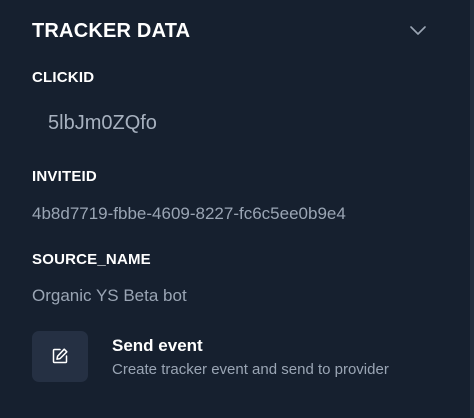  Describe the element at coordinates (60, 356) in the screenshot. I see `edit-icon` at that location.